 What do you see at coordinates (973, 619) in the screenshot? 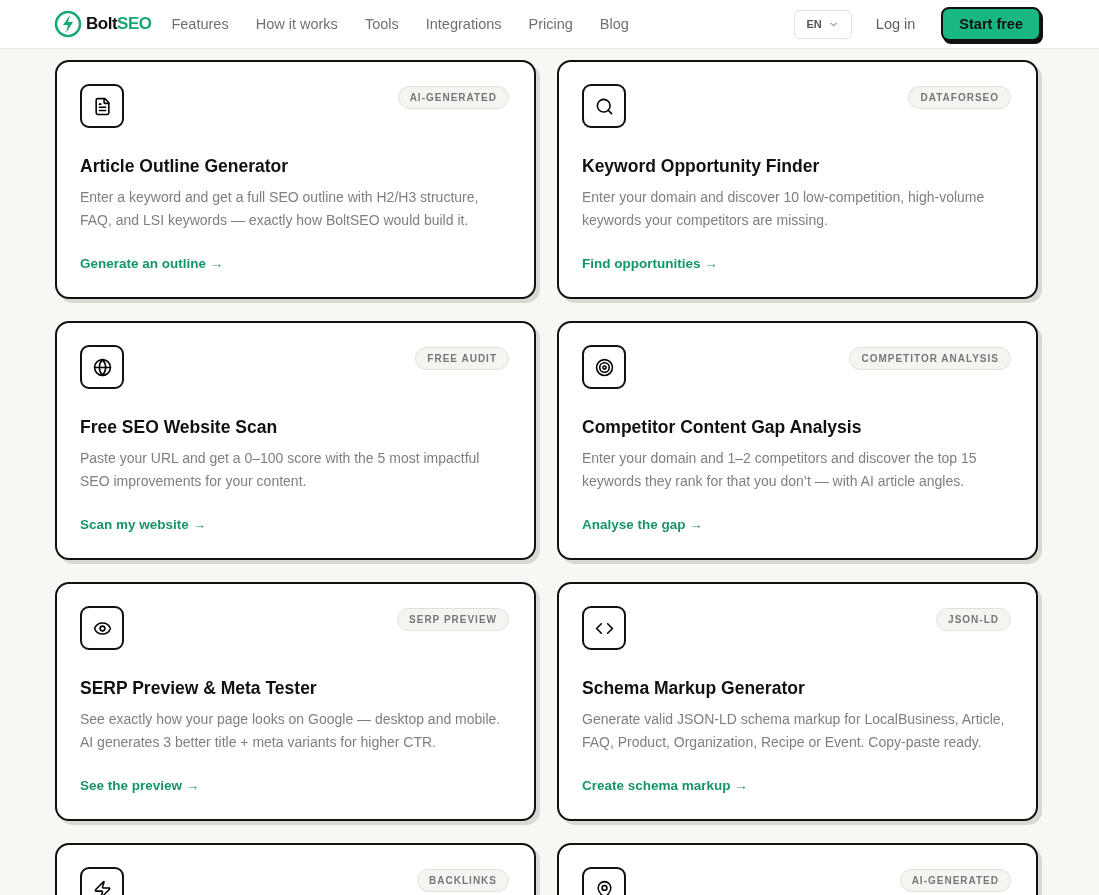
I see `tag-label: JSON-LD` at bounding box center [973, 619].